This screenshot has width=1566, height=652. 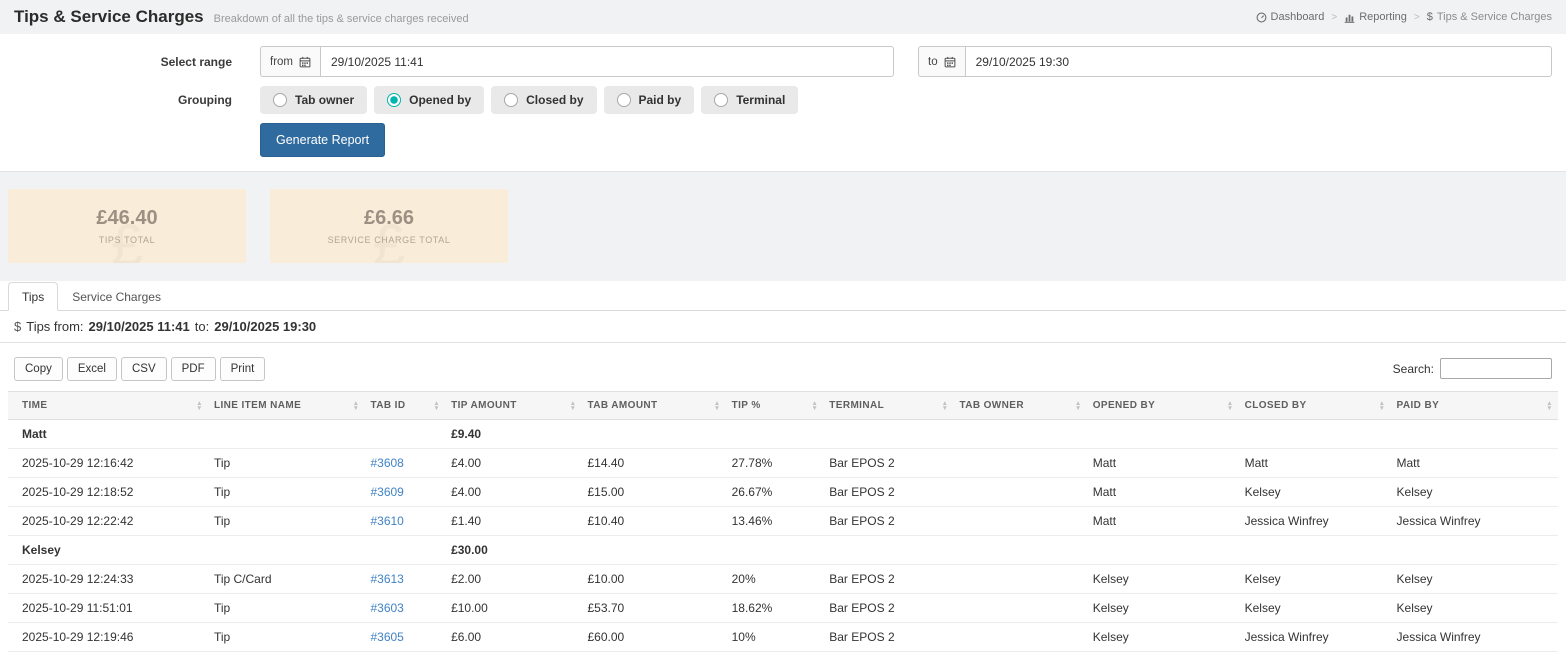 I want to click on export-pdf-button: PDF, so click(x=193, y=369).